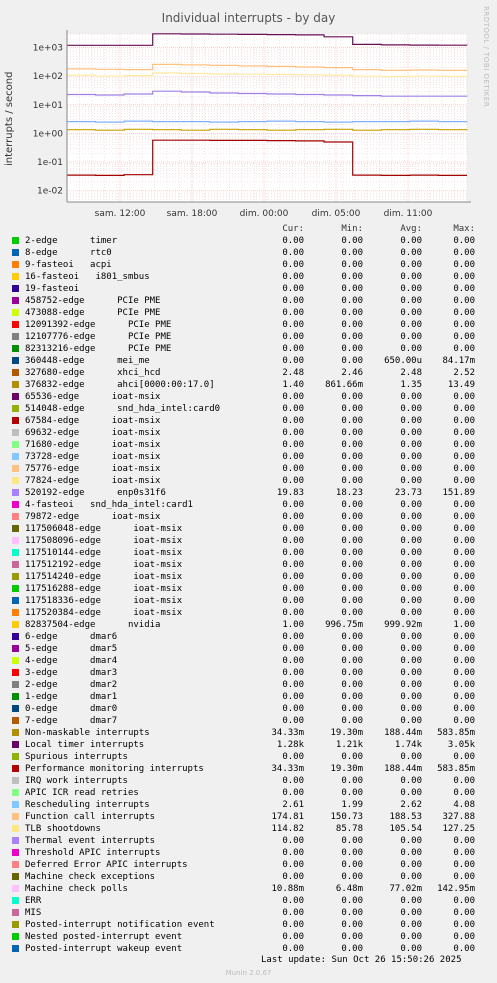 Image resolution: width=497 pixels, height=983 pixels. What do you see at coordinates (71, 721) in the screenshot?
I see `legend-label: 7-edge dmar7` at bounding box center [71, 721].